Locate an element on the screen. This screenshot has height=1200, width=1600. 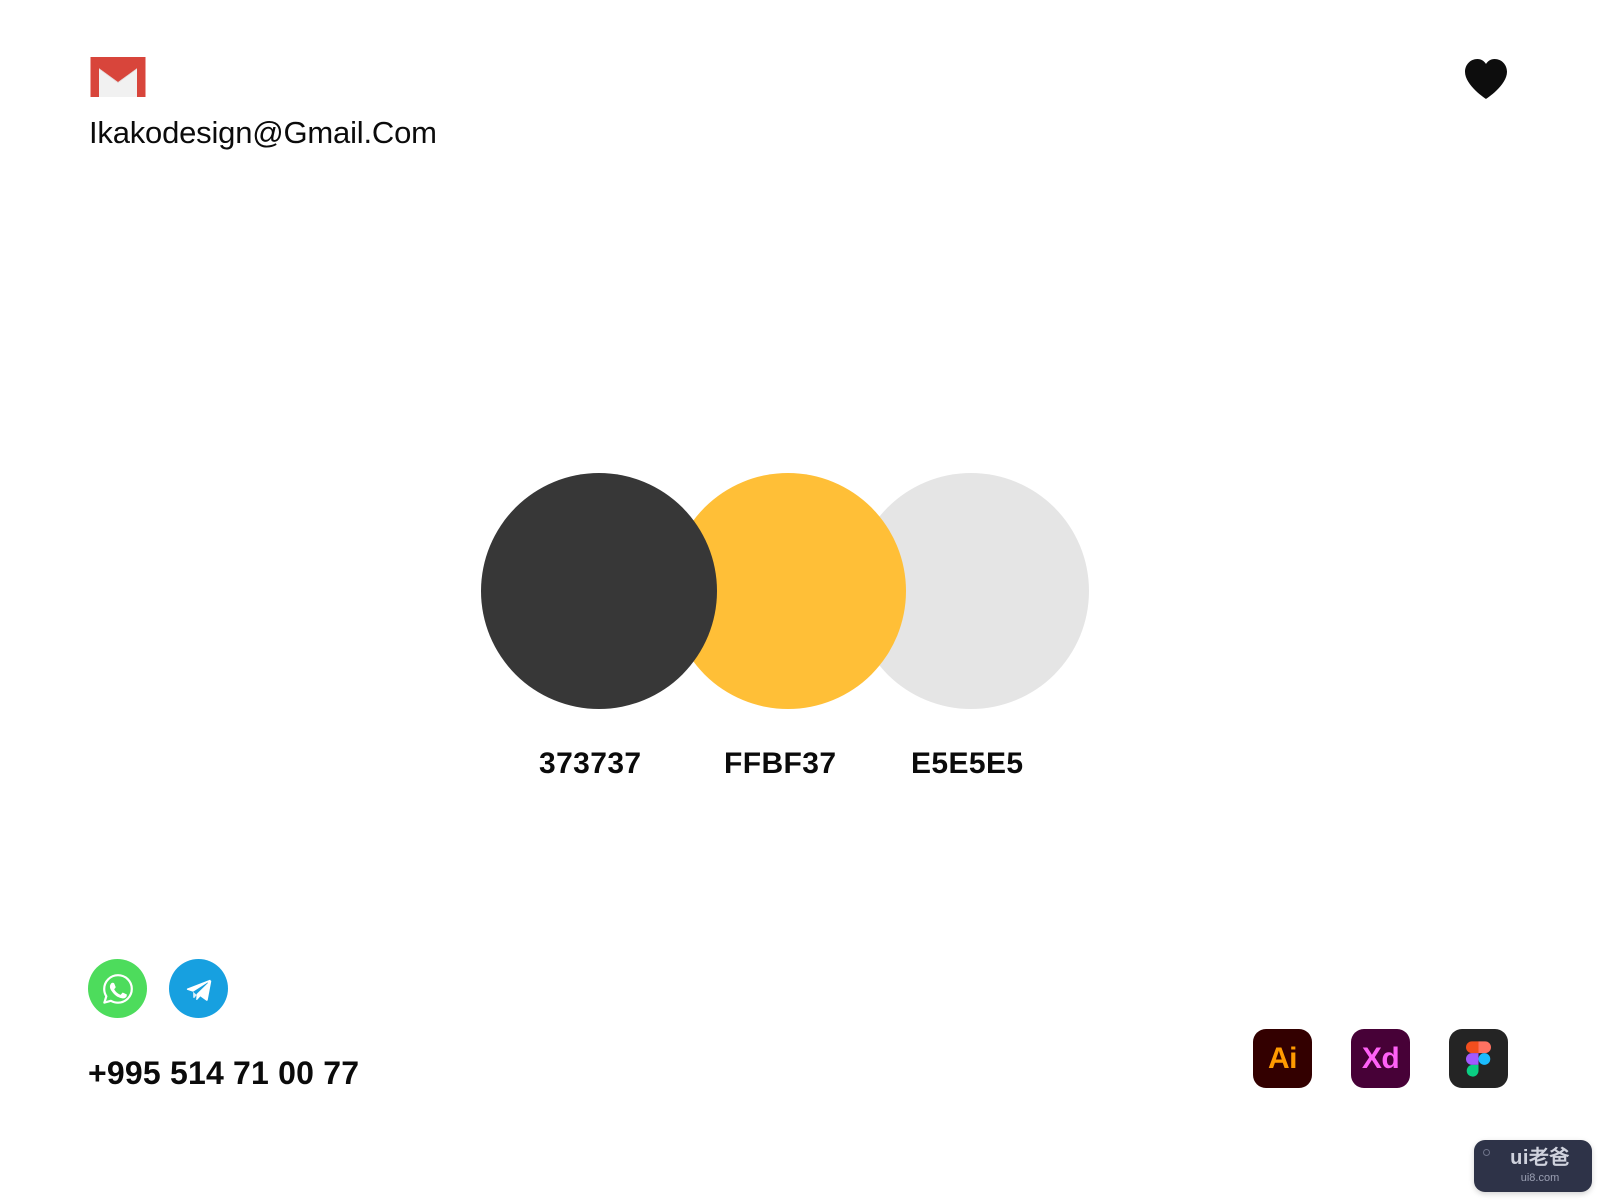
app-icons: Ai Xd is located at coordinates (1380, 1058).